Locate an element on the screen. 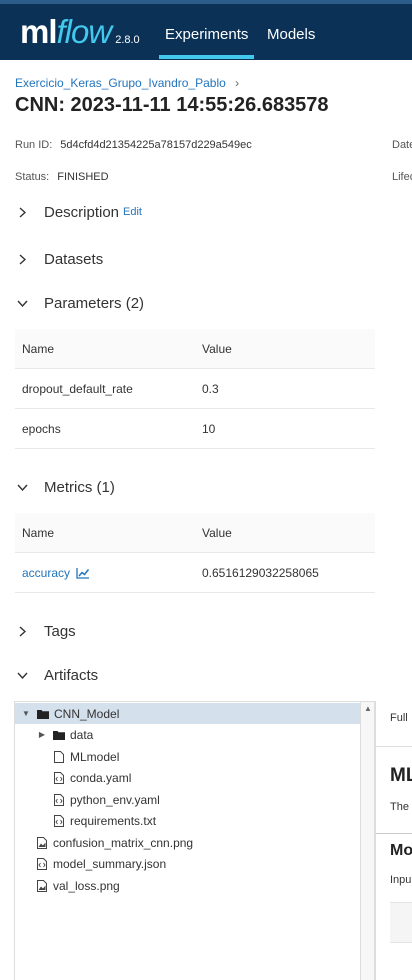  tree-item-data: ▶ data is located at coordinates (54, 734).